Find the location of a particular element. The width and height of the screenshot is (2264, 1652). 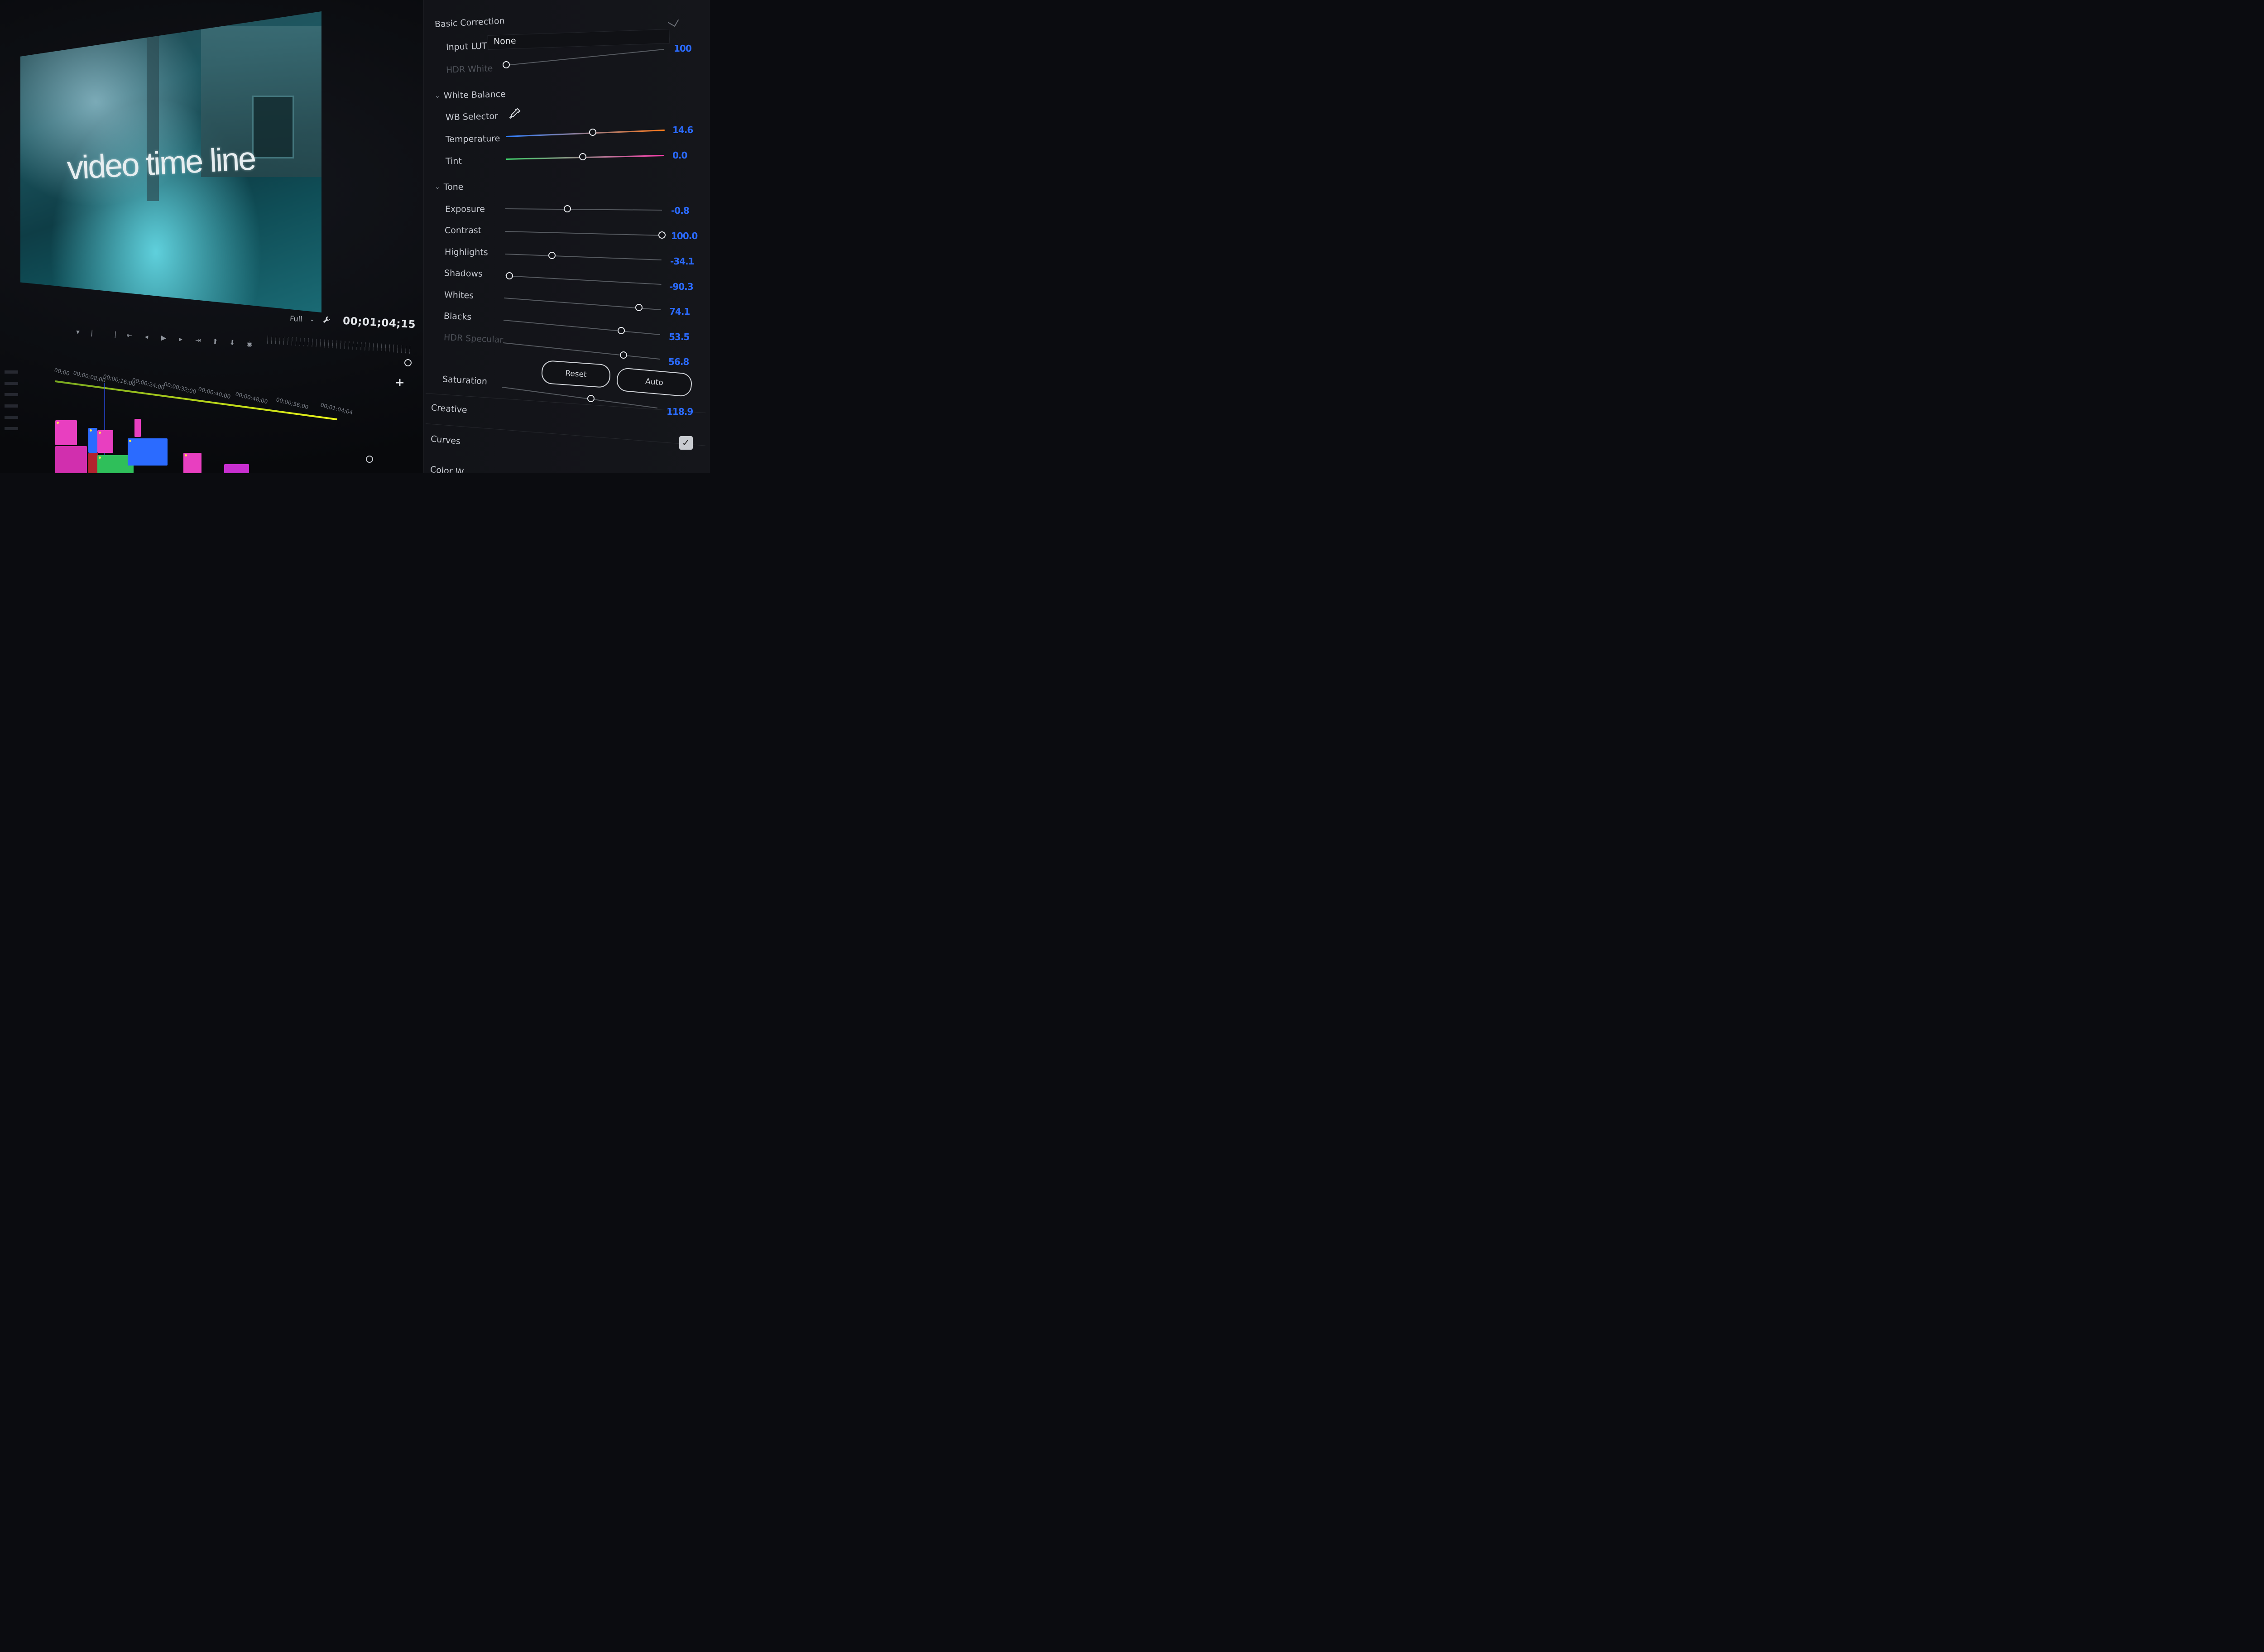

mark-out-icon: ⎹ is located at coordinates (112, 334).